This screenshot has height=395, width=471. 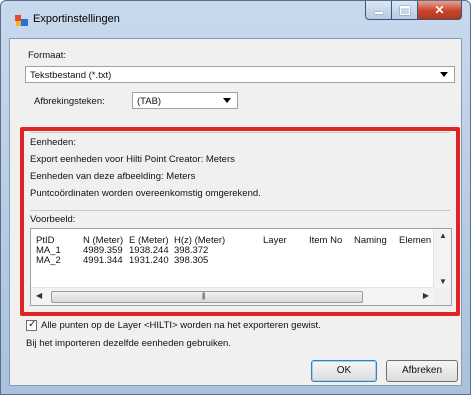 I want to click on horizontal-scrollbar: ◀ ||| ▶, so click(x=232, y=296).